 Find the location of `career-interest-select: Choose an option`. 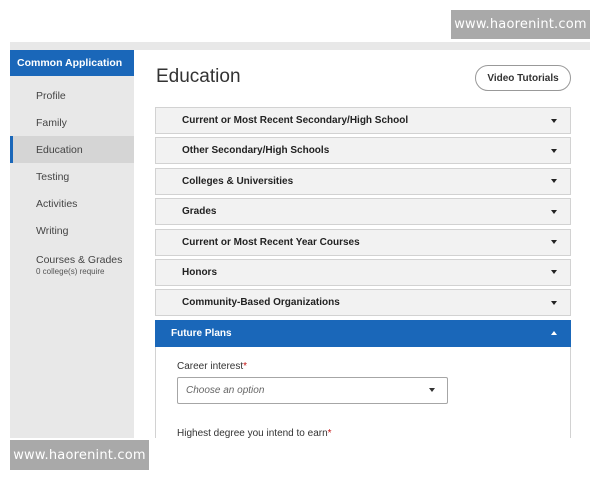

career-interest-select: Choose an option is located at coordinates (312, 390).